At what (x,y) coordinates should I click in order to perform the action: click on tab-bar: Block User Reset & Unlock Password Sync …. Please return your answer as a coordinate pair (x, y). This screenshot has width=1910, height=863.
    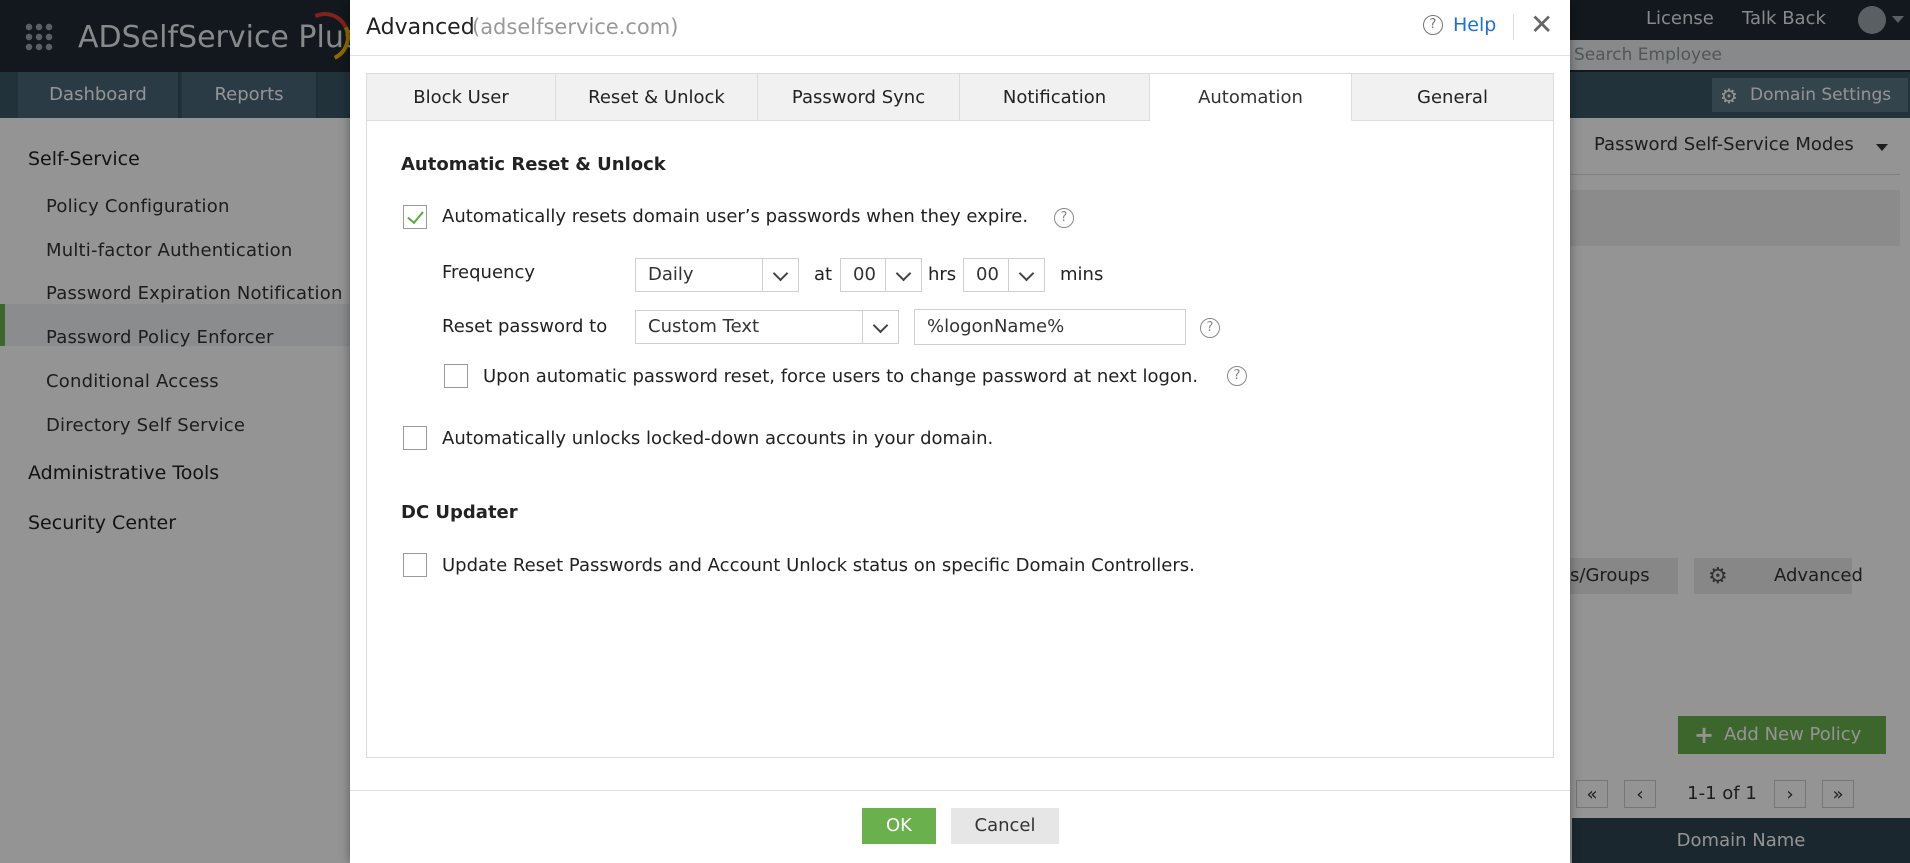
    Looking at the image, I should click on (960, 97).